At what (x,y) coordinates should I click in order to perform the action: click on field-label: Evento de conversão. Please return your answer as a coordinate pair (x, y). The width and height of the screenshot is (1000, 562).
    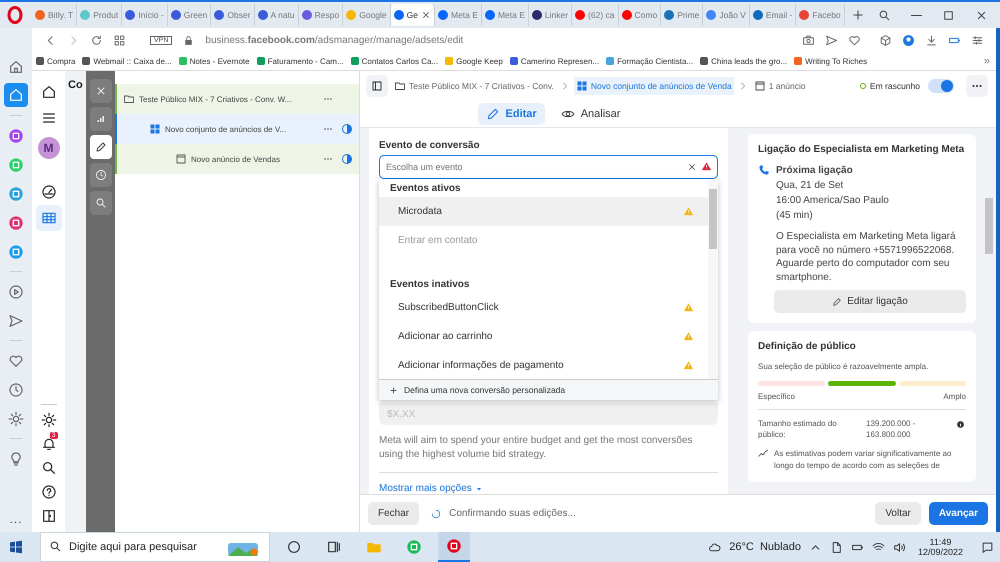
    Looking at the image, I should click on (430, 145).